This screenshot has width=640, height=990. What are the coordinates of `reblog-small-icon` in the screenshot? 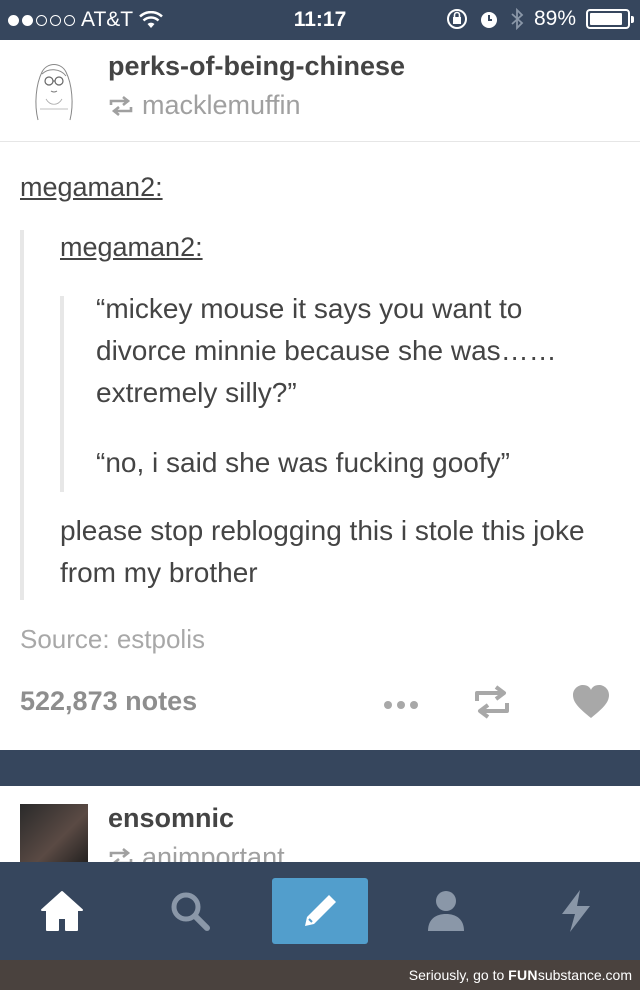 It's located at (121, 105).